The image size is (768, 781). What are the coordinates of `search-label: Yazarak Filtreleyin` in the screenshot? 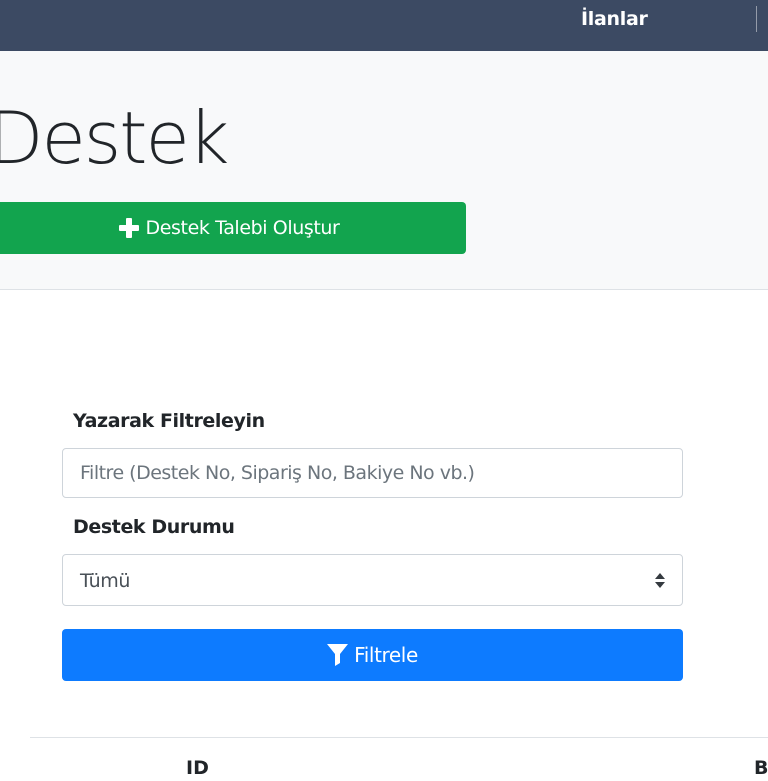 It's located at (169, 421).